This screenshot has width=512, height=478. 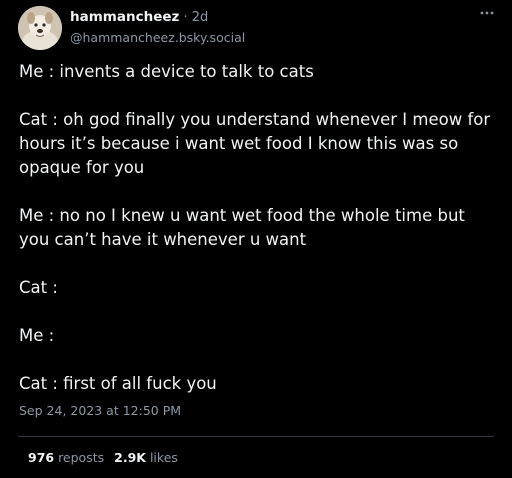 I want to click on dog-avatar-icon, so click(x=40, y=28).